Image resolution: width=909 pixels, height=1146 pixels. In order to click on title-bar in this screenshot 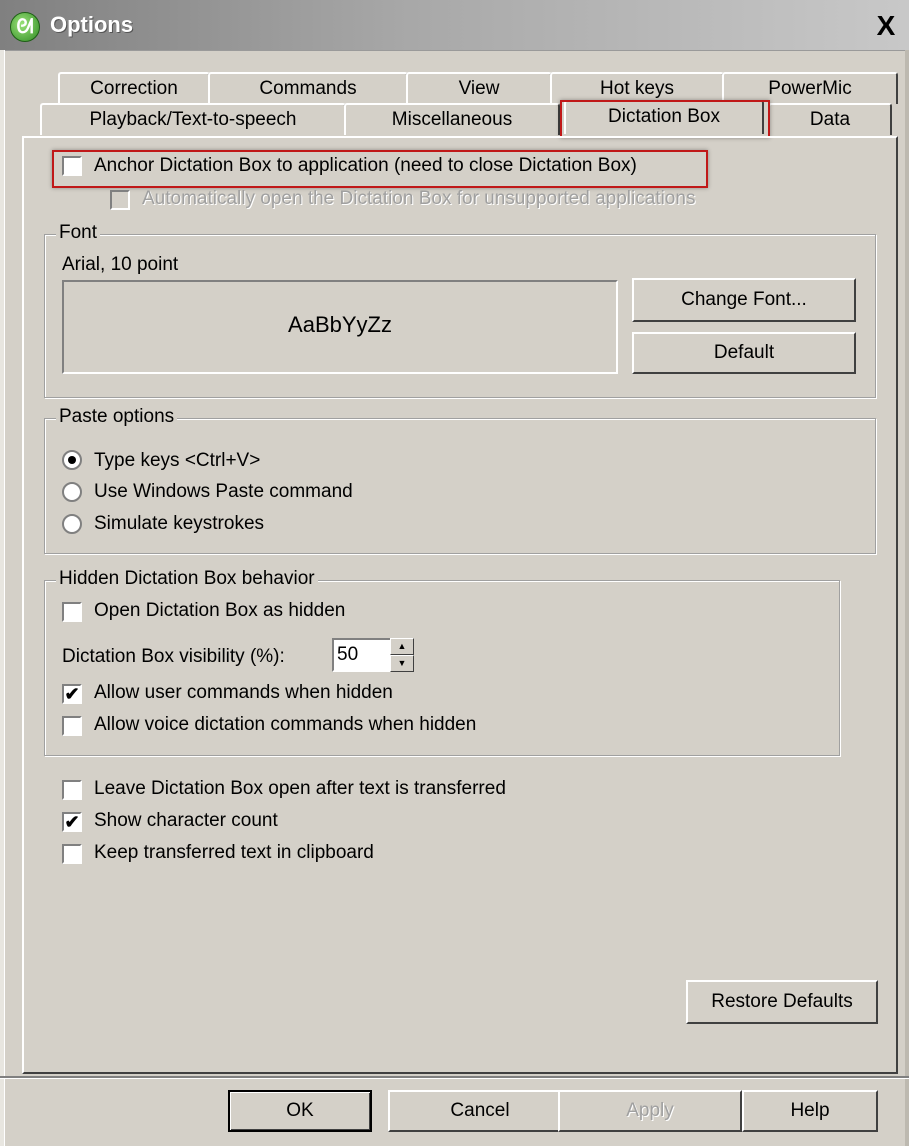, I will do `click(454, 25)`.